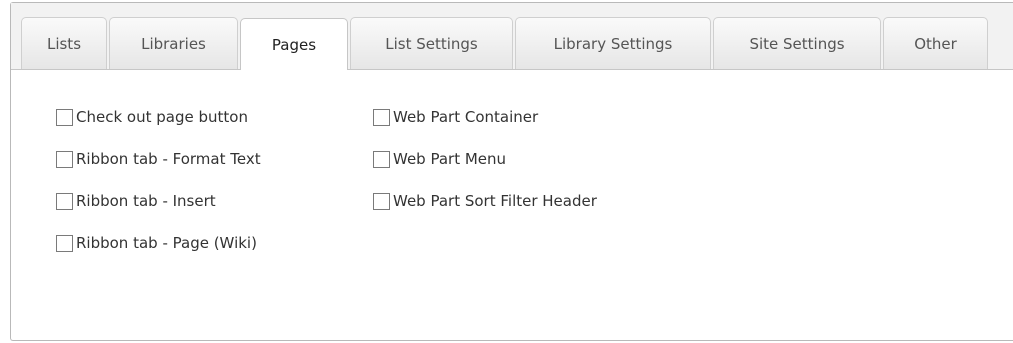  I want to click on option-ribbon-tab-format-text: Ribbon tab - Format Text, so click(158, 159).